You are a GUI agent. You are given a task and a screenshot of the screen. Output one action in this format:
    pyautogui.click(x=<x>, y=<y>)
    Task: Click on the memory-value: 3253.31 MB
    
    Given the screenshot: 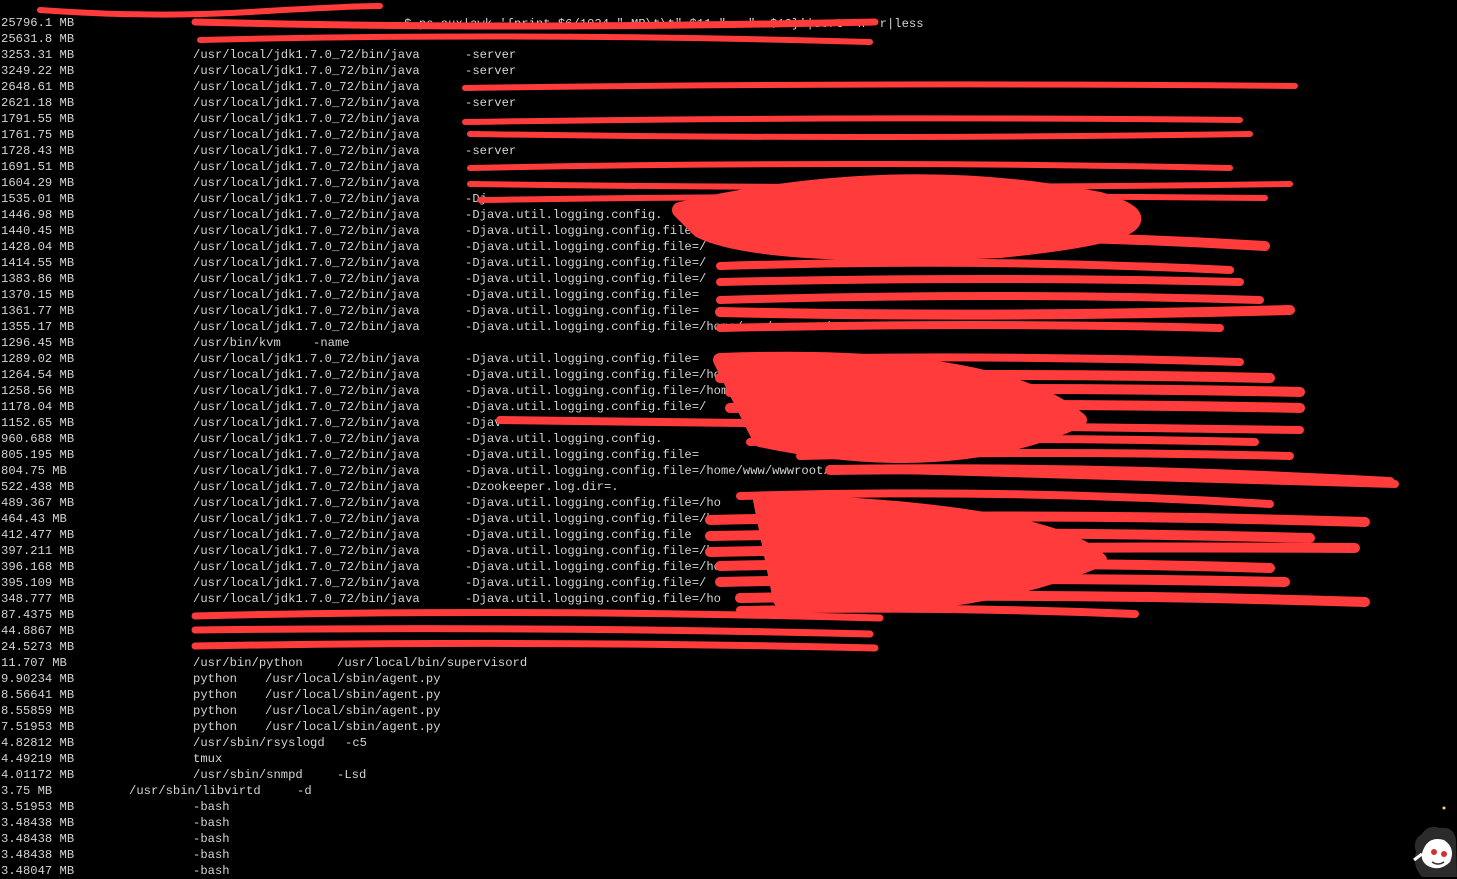 What is the action you would take?
    pyautogui.click(x=38, y=55)
    